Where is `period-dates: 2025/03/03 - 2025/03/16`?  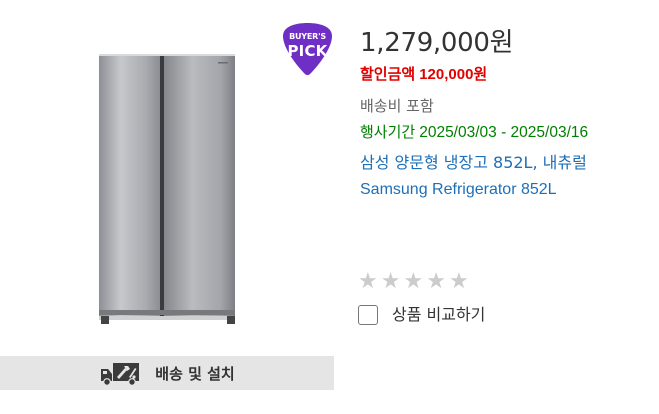
period-dates: 2025/03/03 - 2025/03/16 is located at coordinates (504, 132).